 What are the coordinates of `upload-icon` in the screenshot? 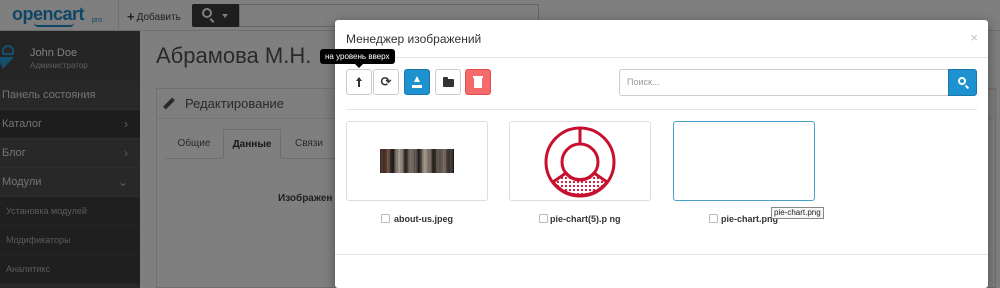 It's located at (417, 82).